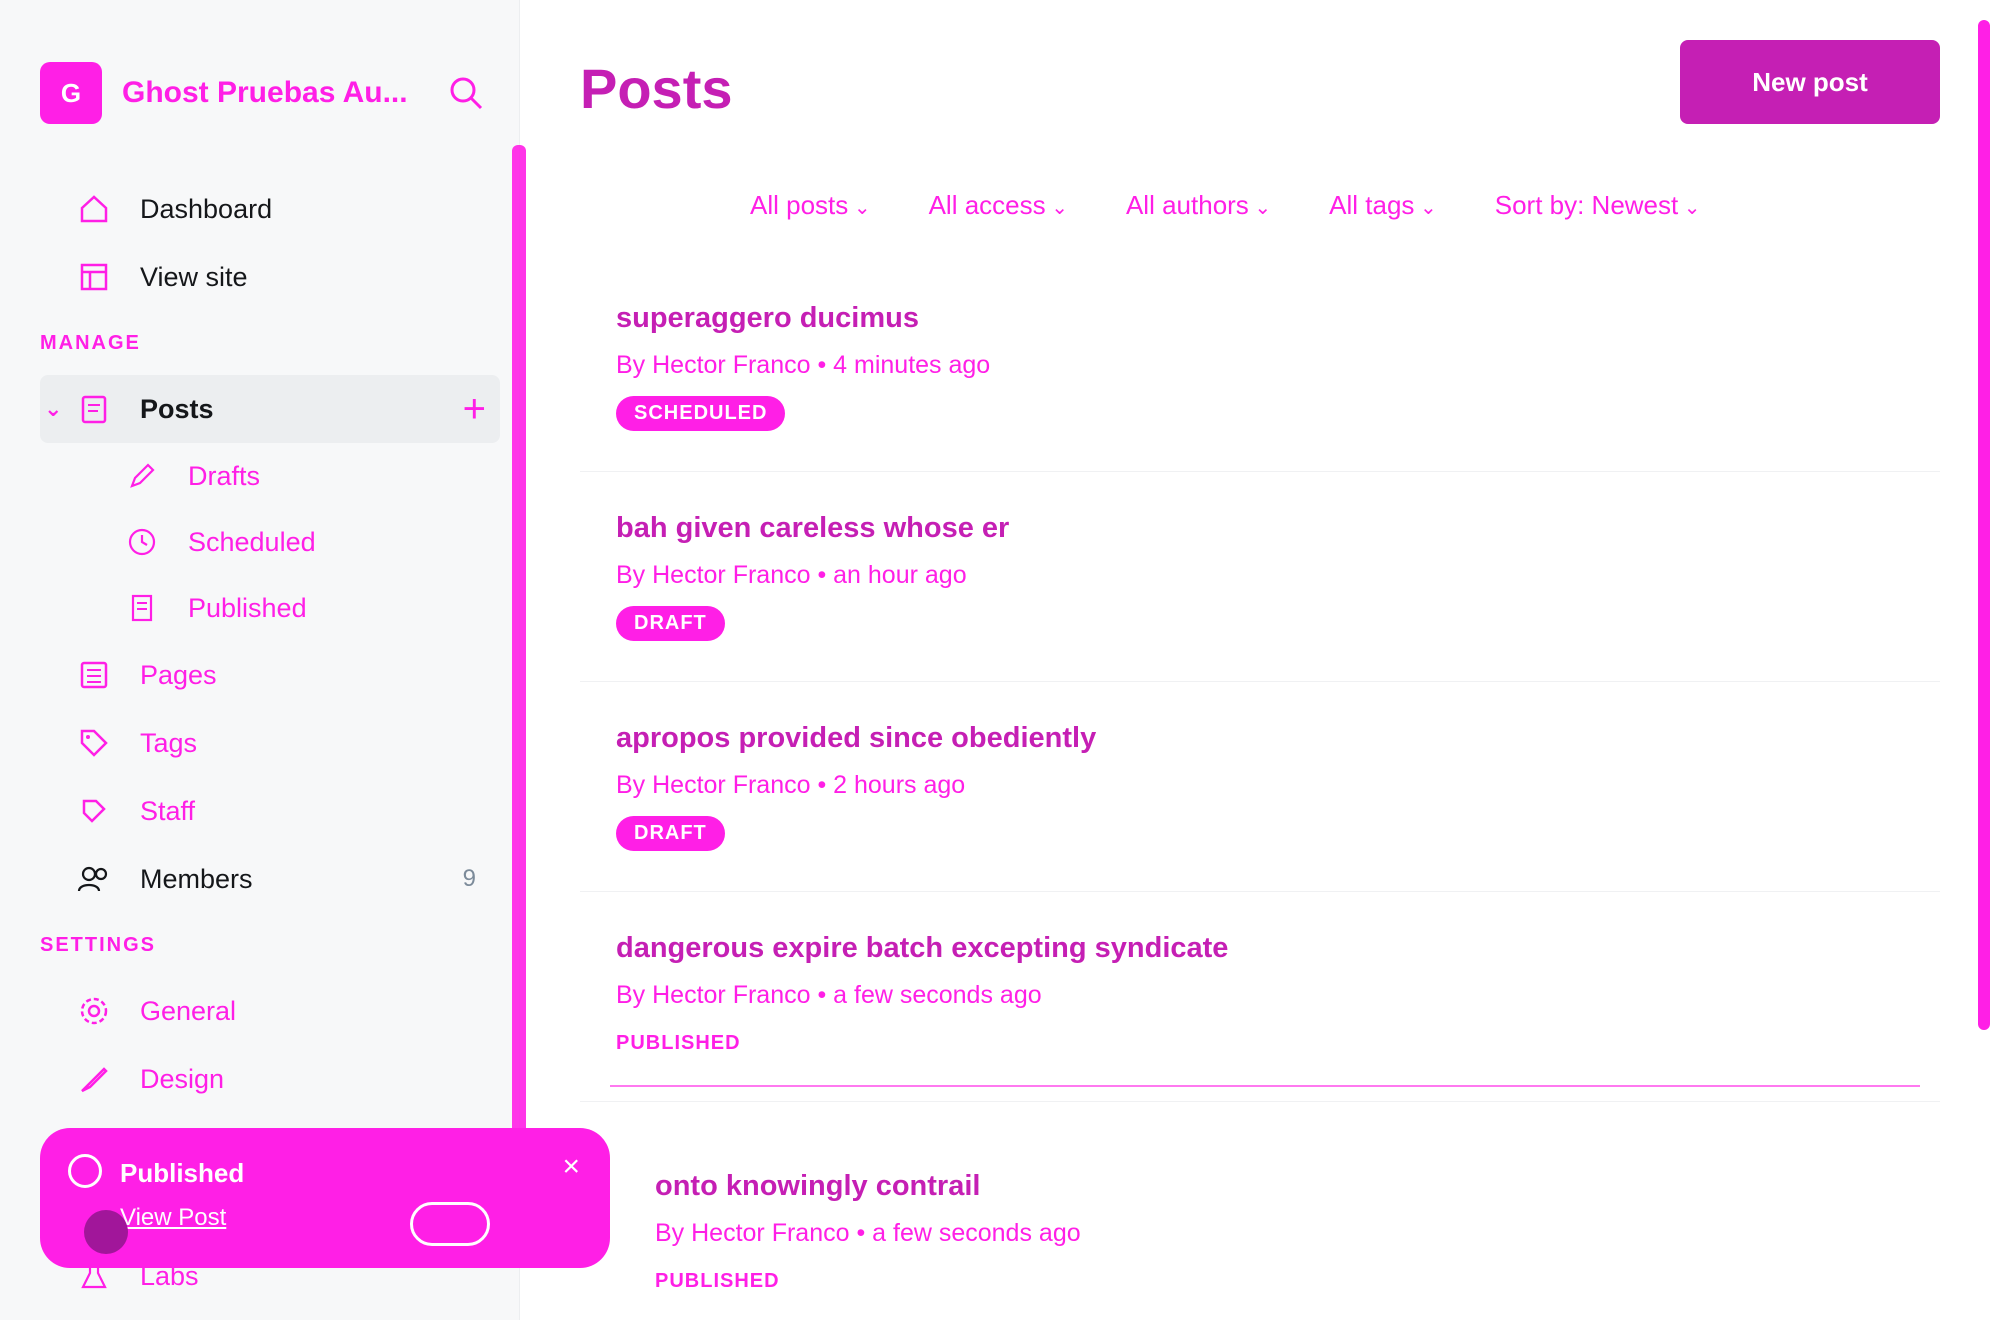 This screenshot has height=1320, width=2000. Describe the element at coordinates (868, 1186) in the screenshot. I see `post-title: onto knowingly contrail` at that location.